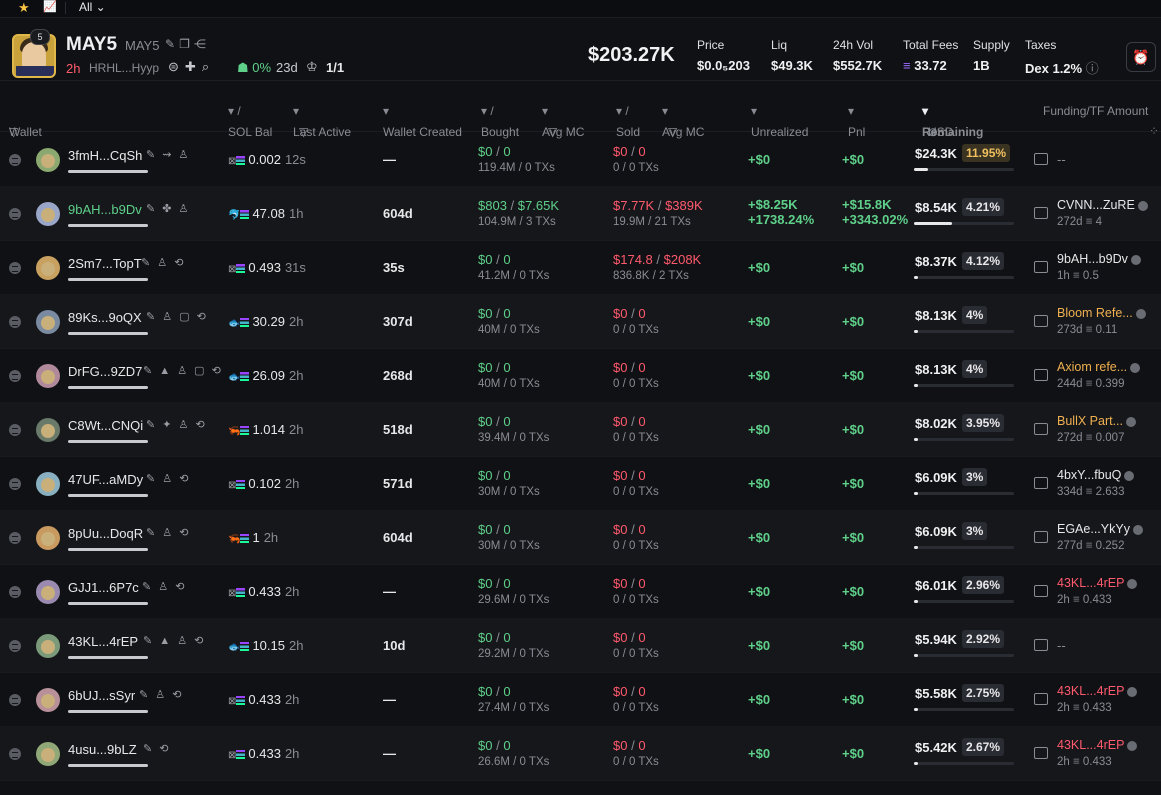 The image size is (1161, 795). Describe the element at coordinates (105, 209) in the screenshot. I see `wallet-address: 9bAH...b9Dv` at that location.